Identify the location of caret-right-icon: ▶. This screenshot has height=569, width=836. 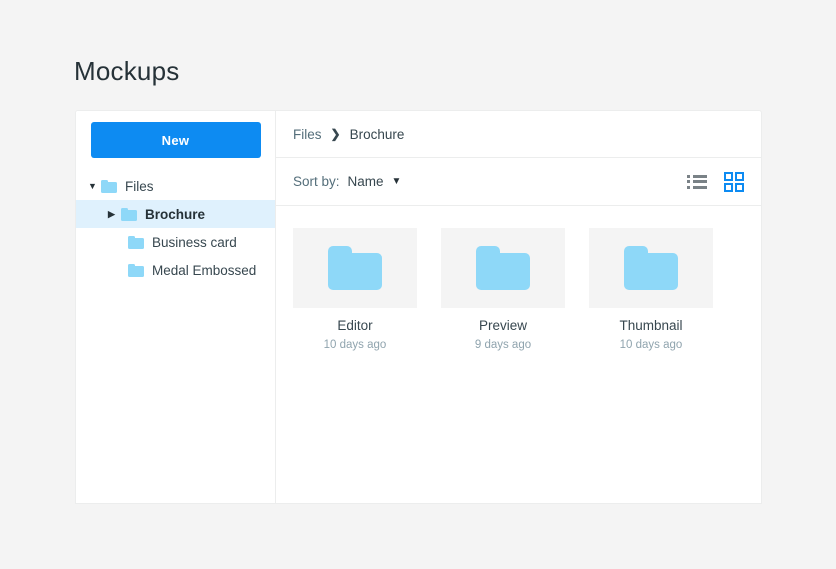
(114, 214).